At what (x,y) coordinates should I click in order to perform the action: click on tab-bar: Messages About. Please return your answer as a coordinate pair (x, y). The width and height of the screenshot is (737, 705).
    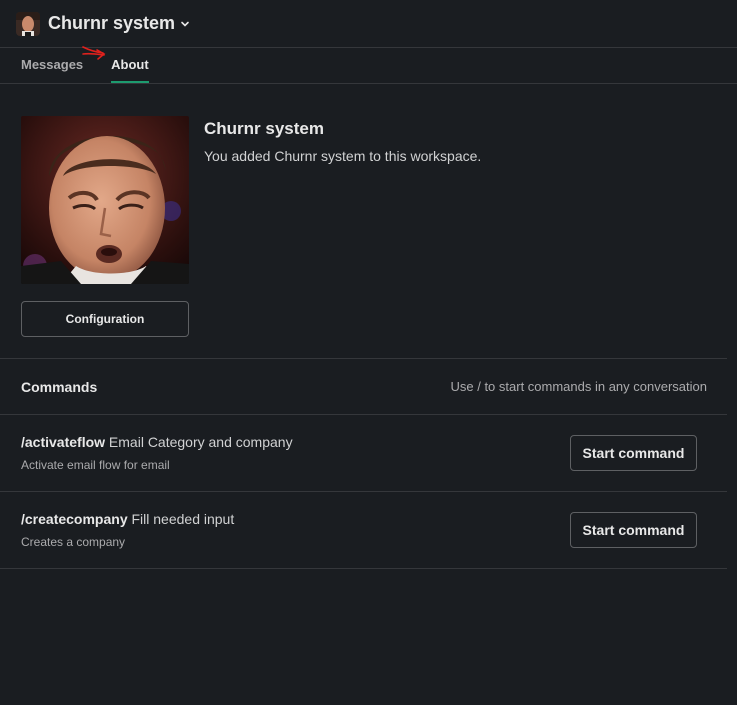
    Looking at the image, I should click on (368, 65).